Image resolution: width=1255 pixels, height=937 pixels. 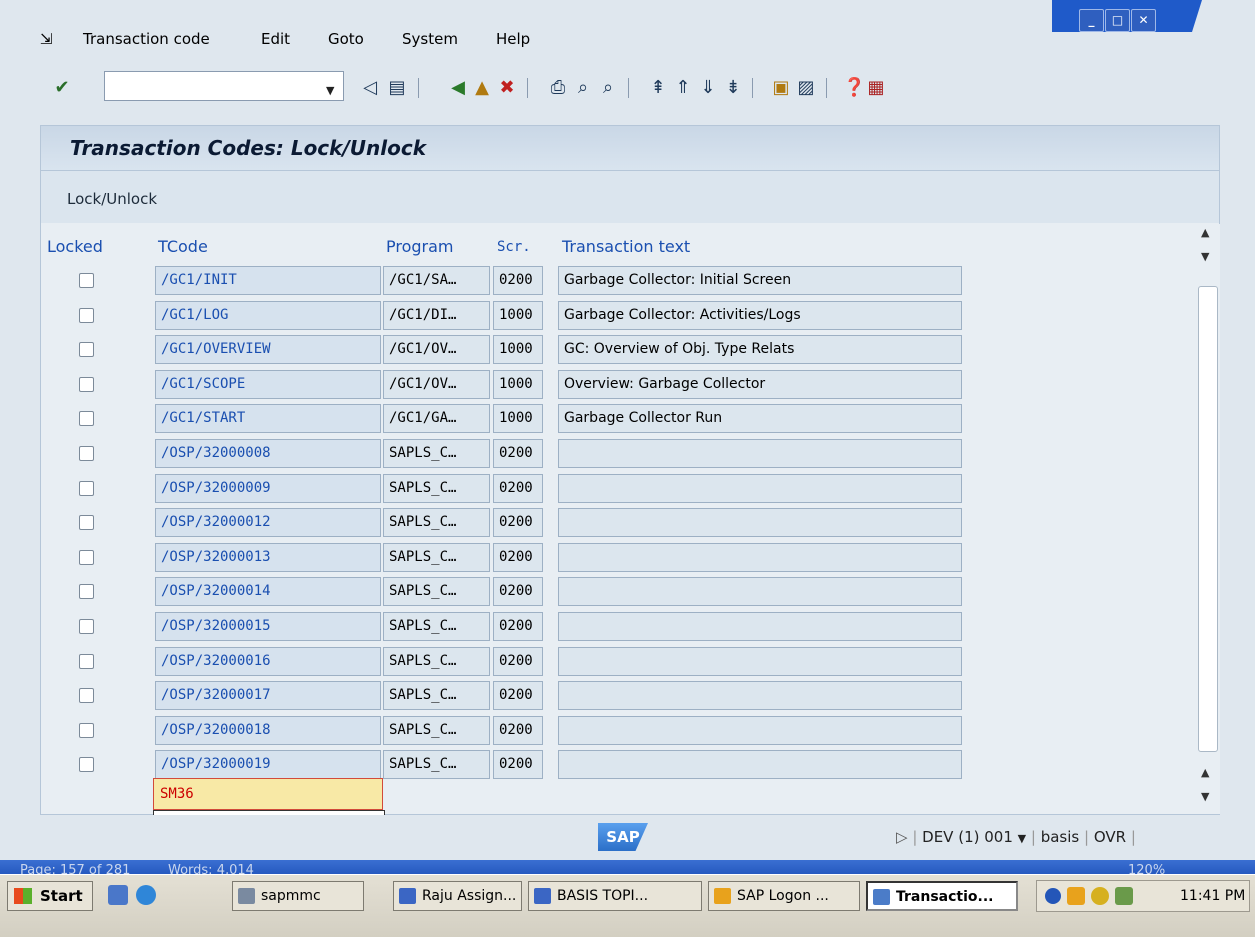 What do you see at coordinates (1143, 20) in the screenshot?
I see `close-icon: ✕` at bounding box center [1143, 20].